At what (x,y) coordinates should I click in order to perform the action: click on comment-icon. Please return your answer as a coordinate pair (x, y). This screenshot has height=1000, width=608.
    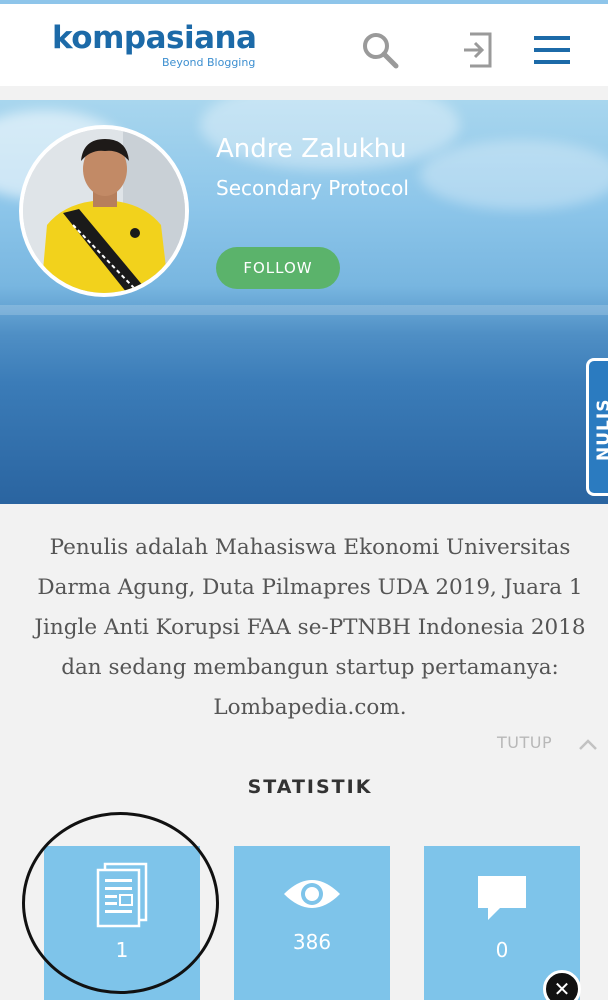
    Looking at the image, I should click on (502, 898).